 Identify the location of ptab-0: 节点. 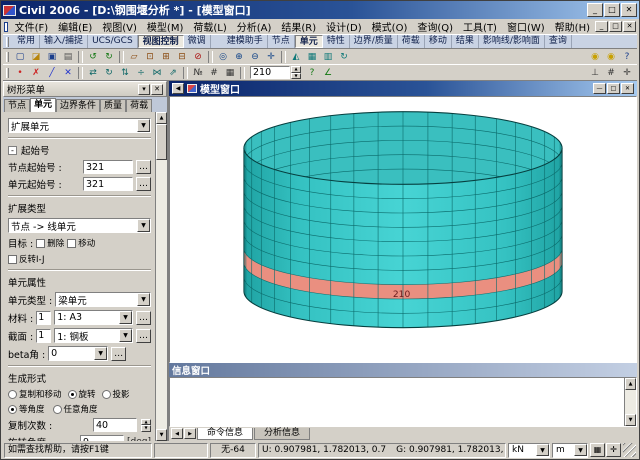
(17, 105).